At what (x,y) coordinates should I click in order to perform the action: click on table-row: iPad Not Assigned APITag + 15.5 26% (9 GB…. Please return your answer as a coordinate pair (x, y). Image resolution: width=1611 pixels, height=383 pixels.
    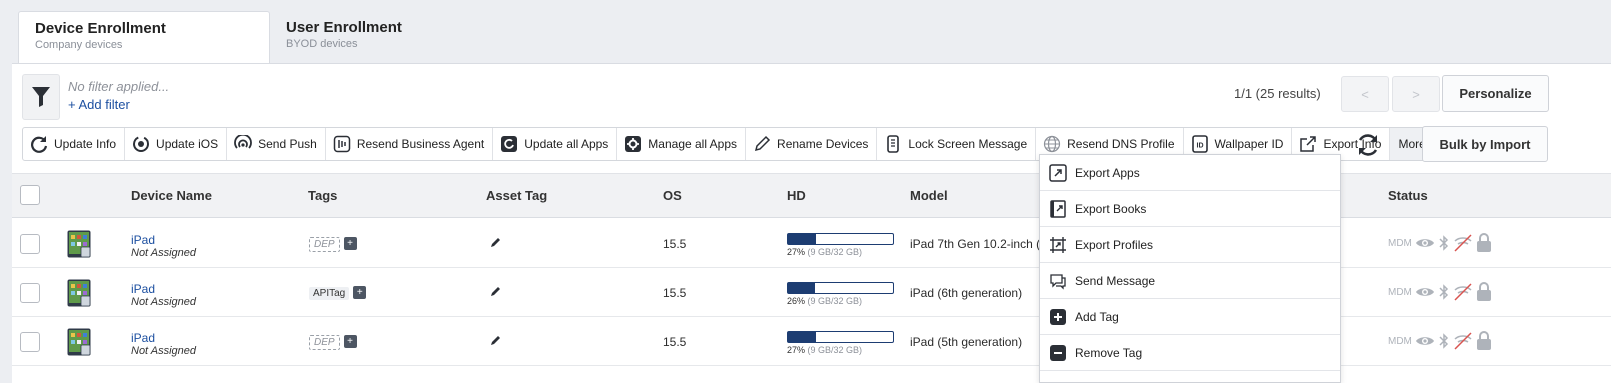
    Looking at the image, I should click on (811, 292).